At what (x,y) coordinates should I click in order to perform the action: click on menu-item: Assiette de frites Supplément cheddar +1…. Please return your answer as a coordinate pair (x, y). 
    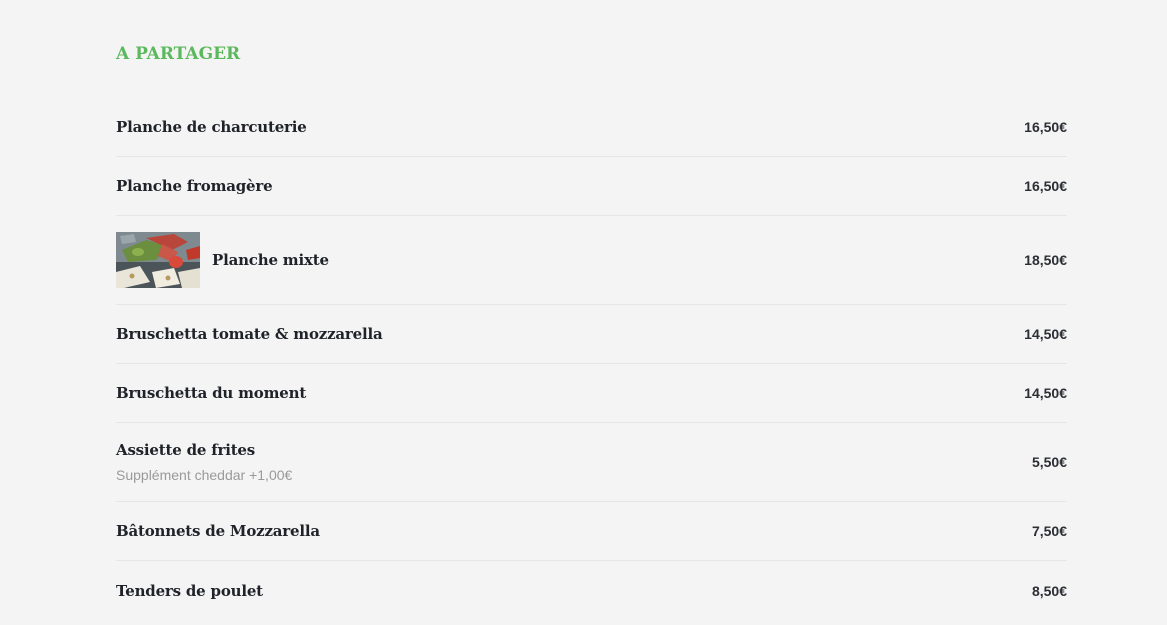
    Looking at the image, I should click on (591, 462).